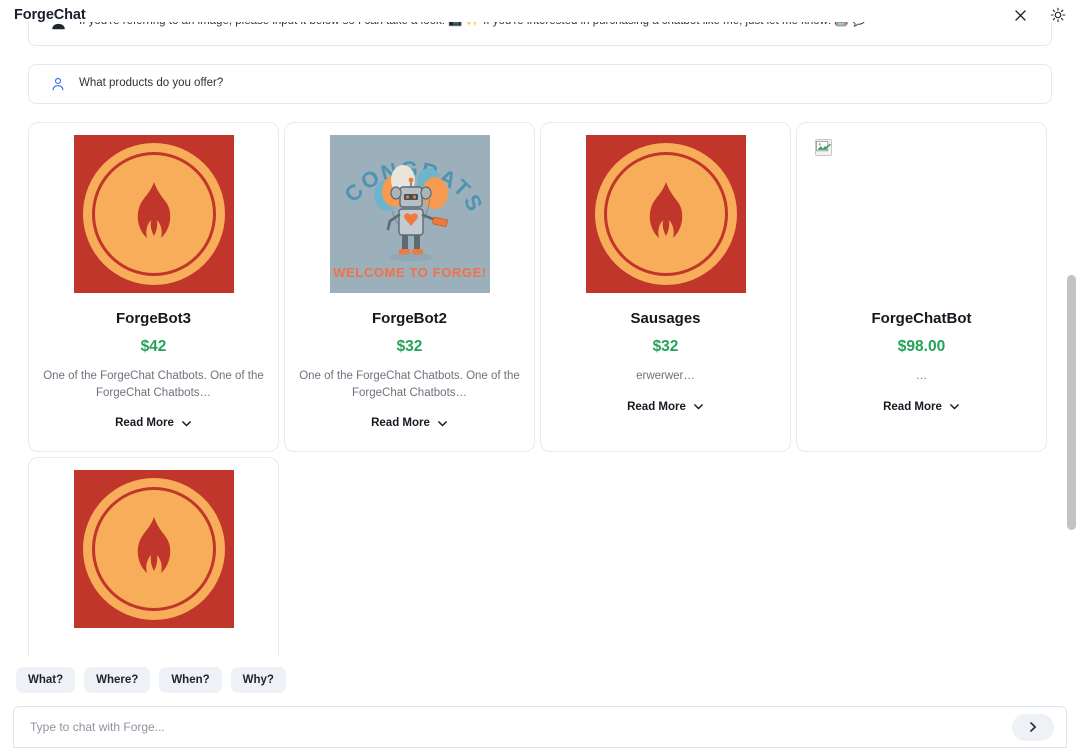  Describe the element at coordinates (922, 318) in the screenshot. I see `product-name: ForgeChatBot` at that location.